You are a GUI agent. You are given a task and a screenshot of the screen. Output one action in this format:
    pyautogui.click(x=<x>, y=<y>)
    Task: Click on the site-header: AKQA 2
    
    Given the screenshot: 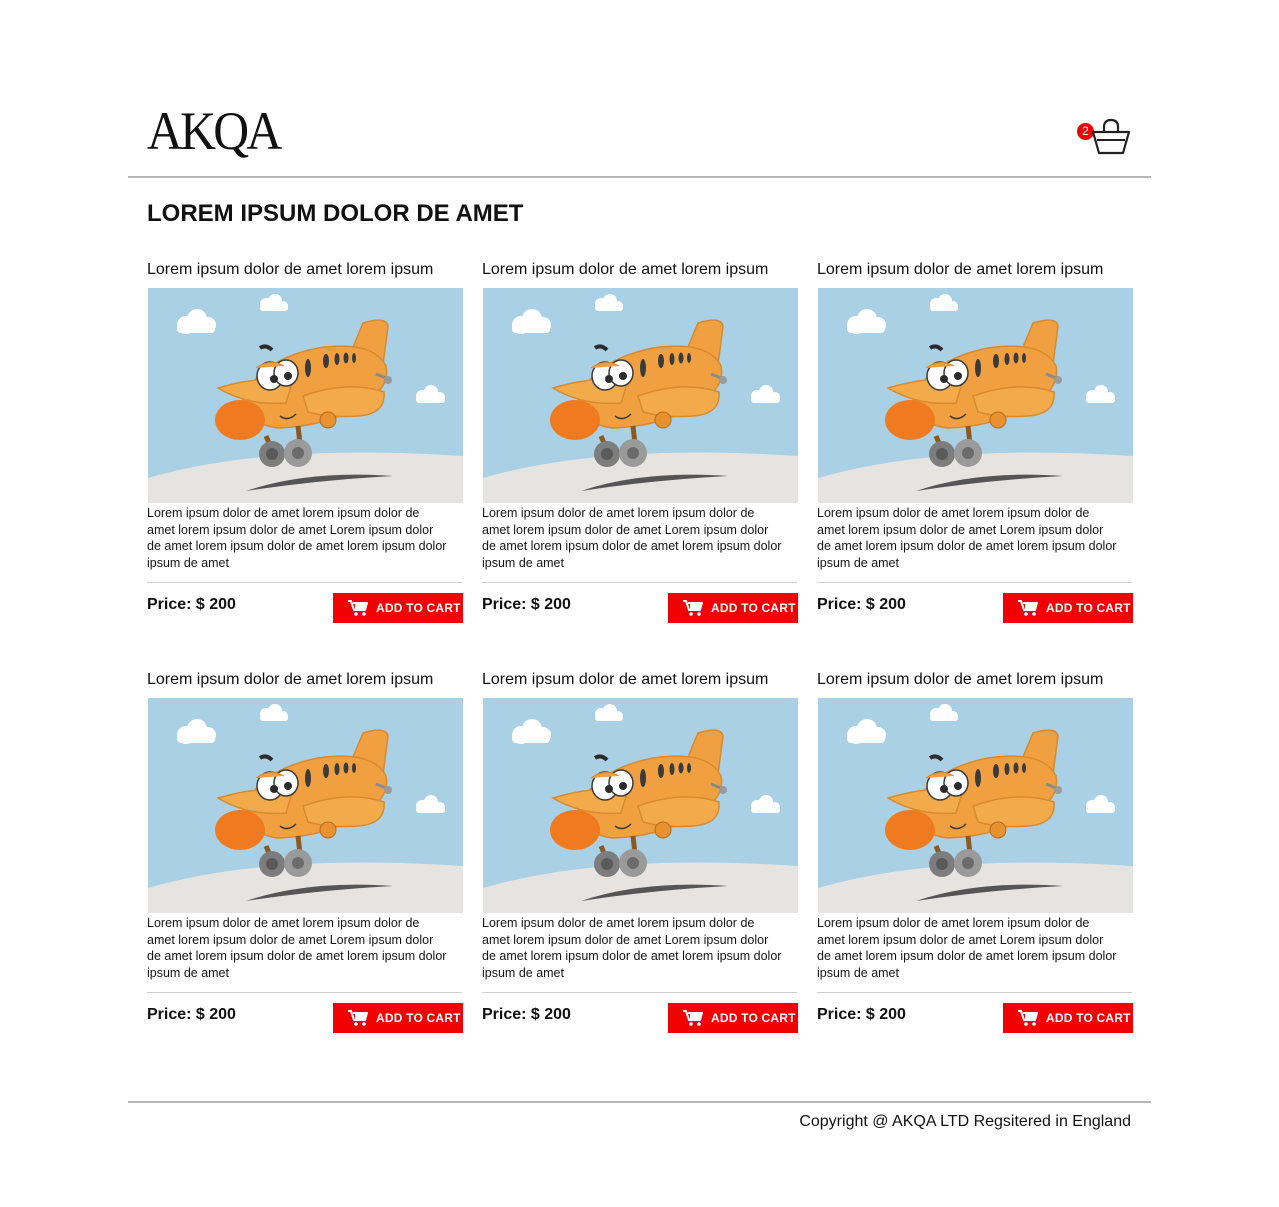 What is the action you would take?
    pyautogui.click(x=639, y=89)
    